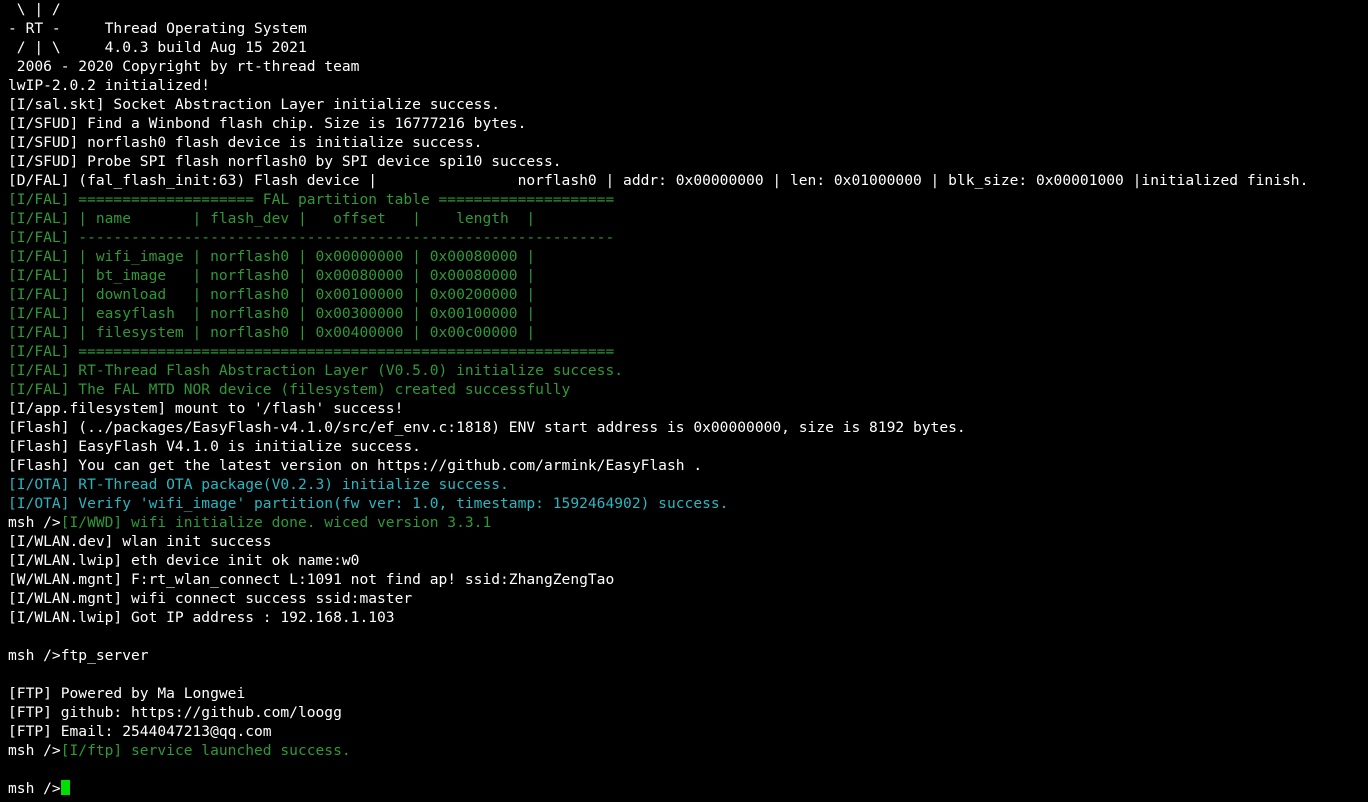 This screenshot has height=802, width=1368. I want to click on log-text: / | \ 4.0.3 build Aug 15 2021, so click(157, 47).